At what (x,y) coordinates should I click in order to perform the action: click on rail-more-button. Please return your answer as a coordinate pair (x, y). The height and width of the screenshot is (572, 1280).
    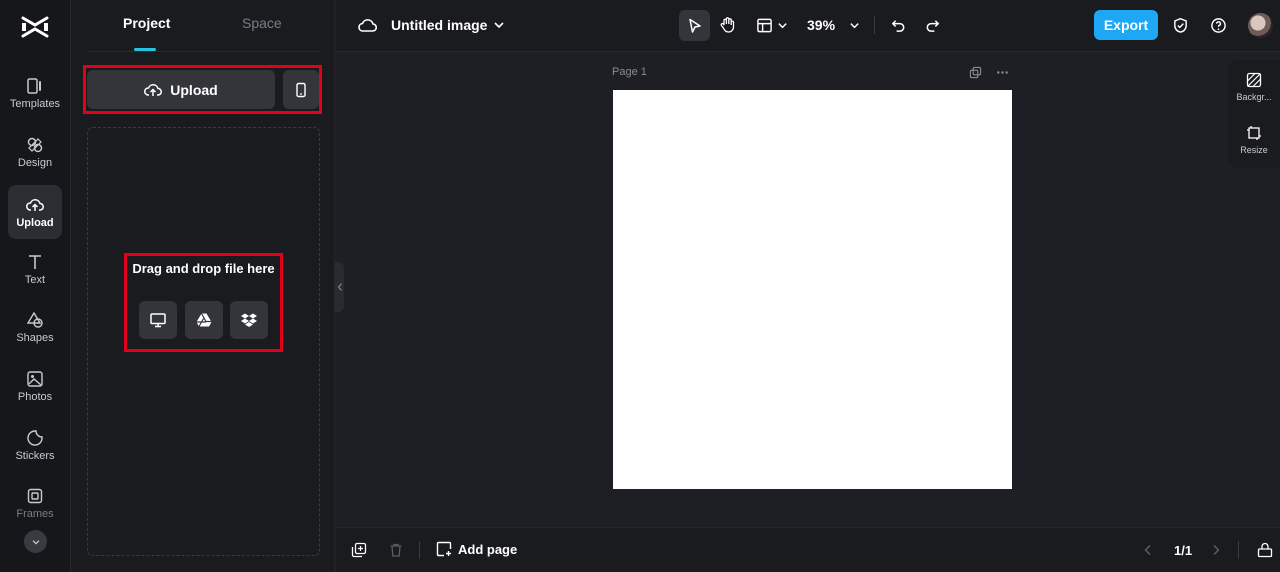
    Looking at the image, I should click on (35, 541).